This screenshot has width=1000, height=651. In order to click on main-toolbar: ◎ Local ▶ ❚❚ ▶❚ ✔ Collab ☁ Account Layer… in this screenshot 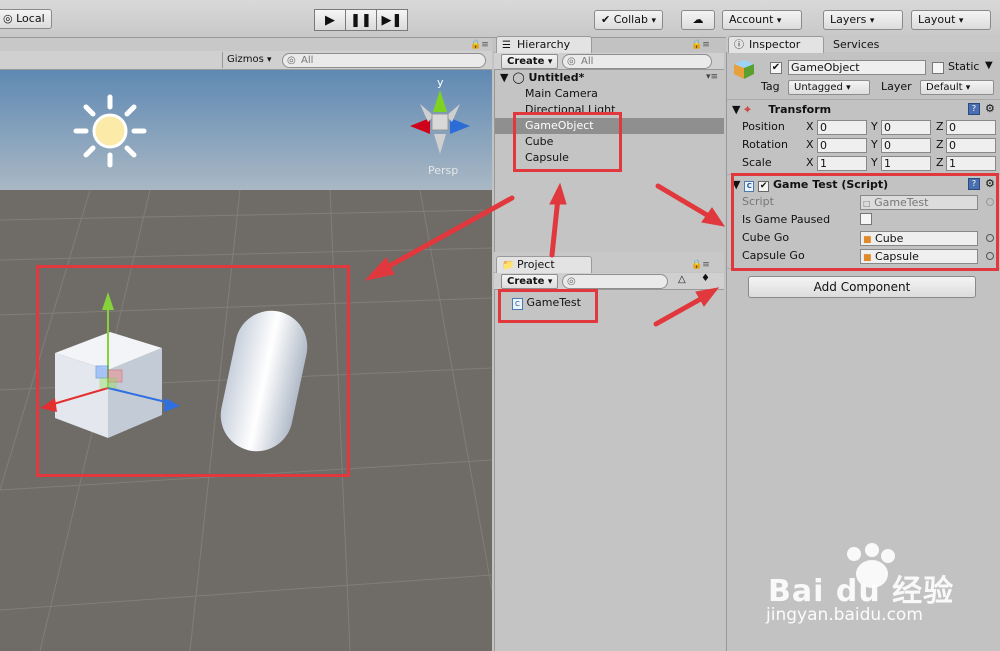, I will do `click(500, 19)`.